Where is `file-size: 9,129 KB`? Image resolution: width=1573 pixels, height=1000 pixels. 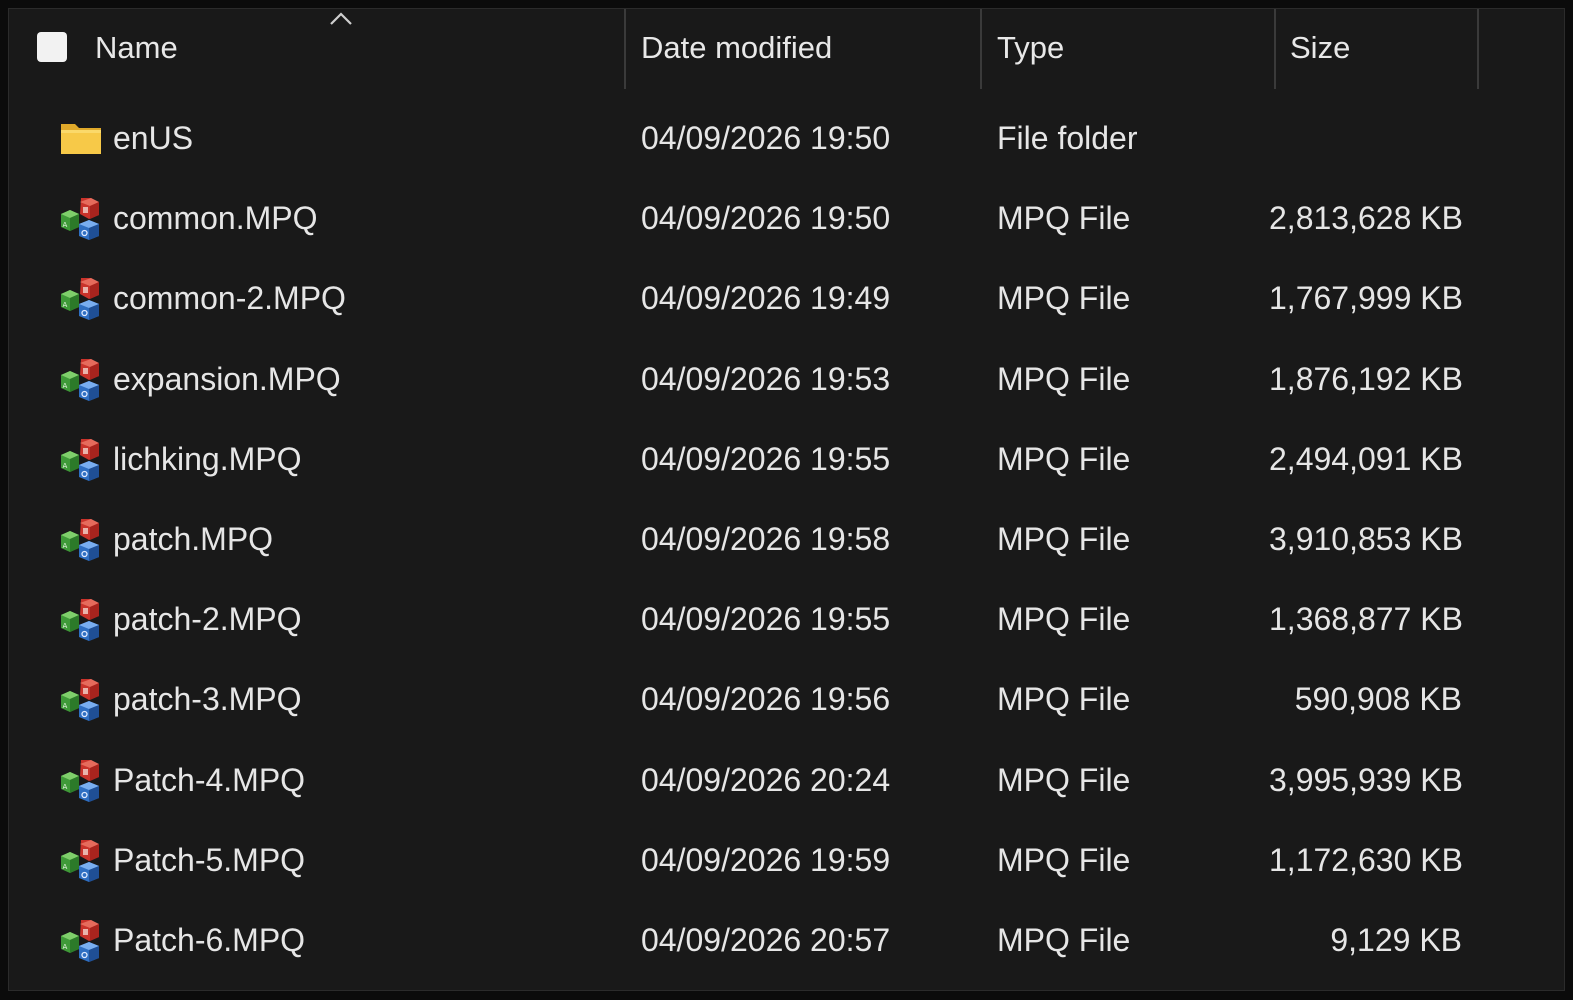
file-size: 9,129 KB is located at coordinates (1396, 939).